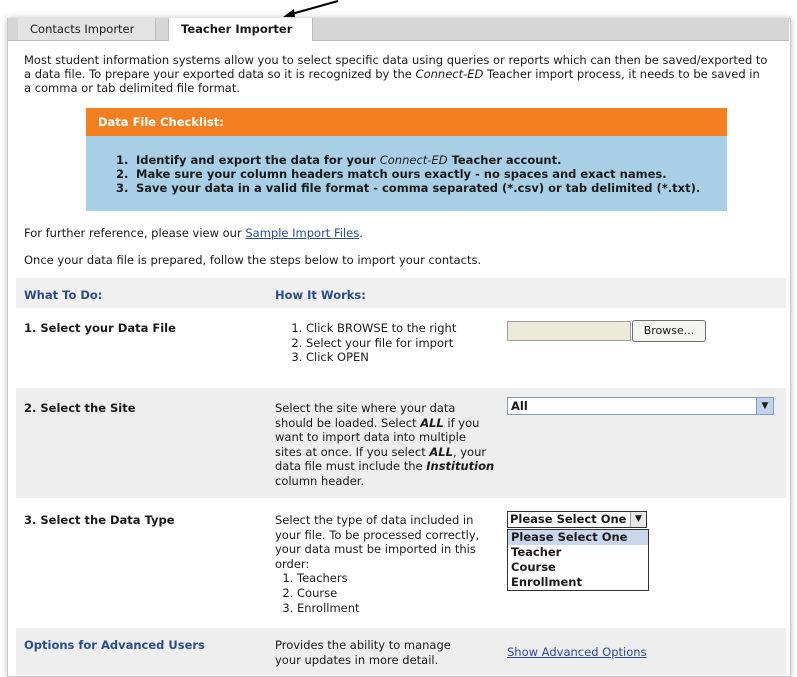 The image size is (797, 677). Describe the element at coordinates (578, 567) in the screenshot. I see `option-course: Course` at that location.